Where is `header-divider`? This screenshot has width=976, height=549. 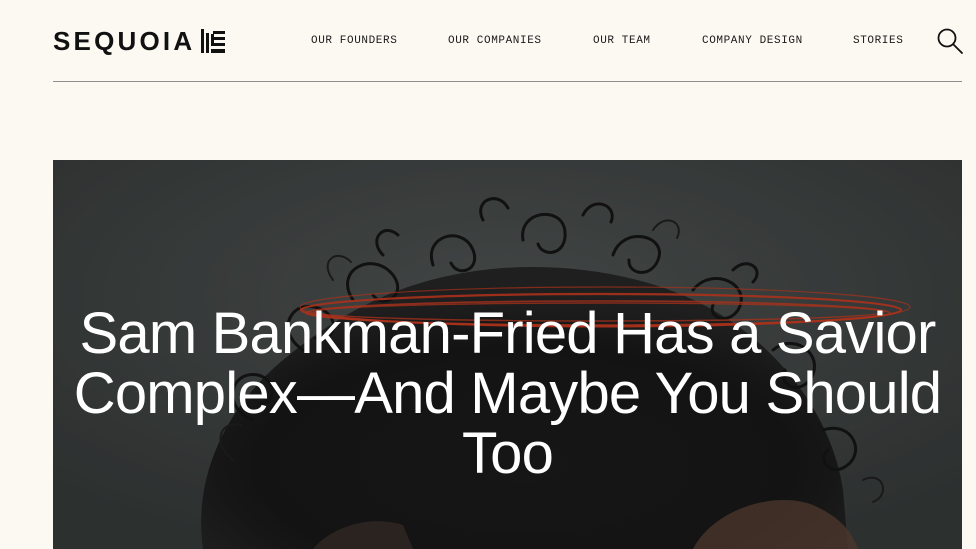
header-divider is located at coordinates (507, 81).